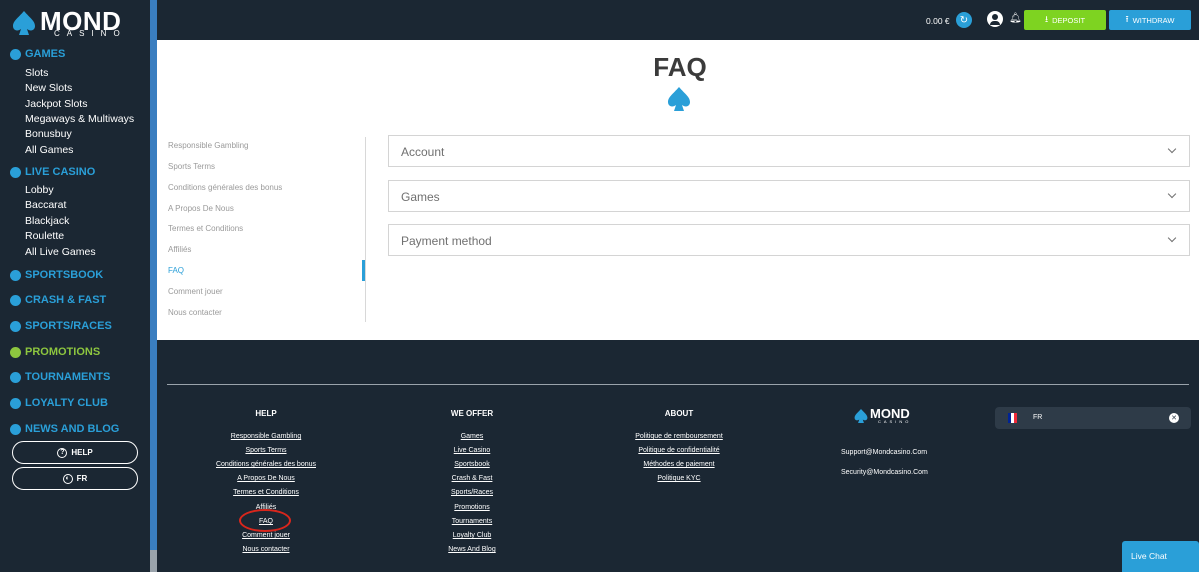 The image size is (1199, 572). What do you see at coordinates (179, 249) in the screenshot?
I see `nav-affiliates: Affiliés` at bounding box center [179, 249].